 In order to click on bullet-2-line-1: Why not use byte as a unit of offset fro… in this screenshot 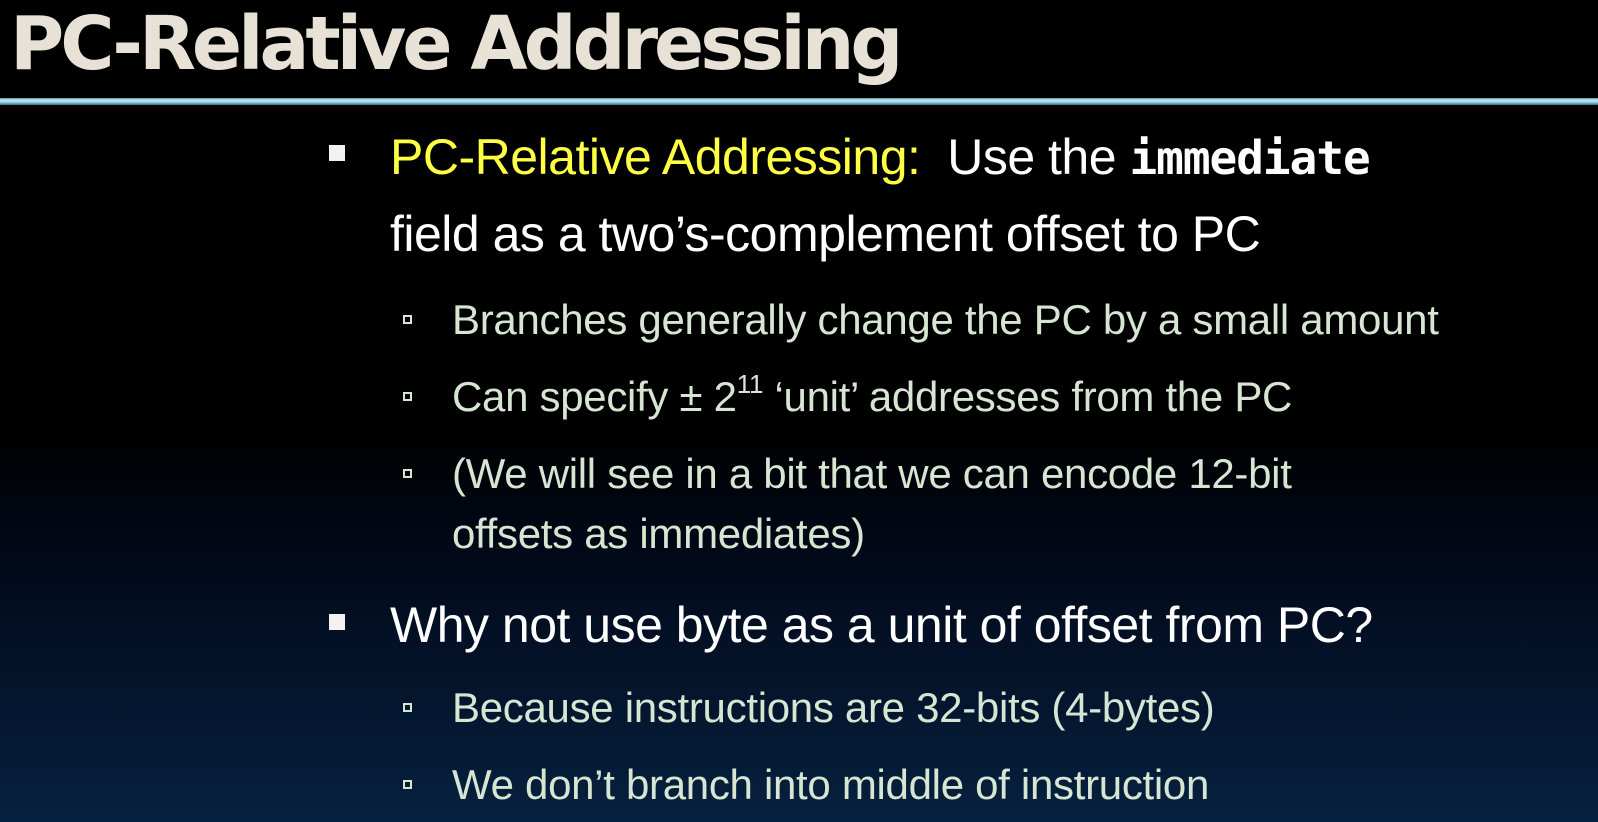, I will do `click(881, 625)`.